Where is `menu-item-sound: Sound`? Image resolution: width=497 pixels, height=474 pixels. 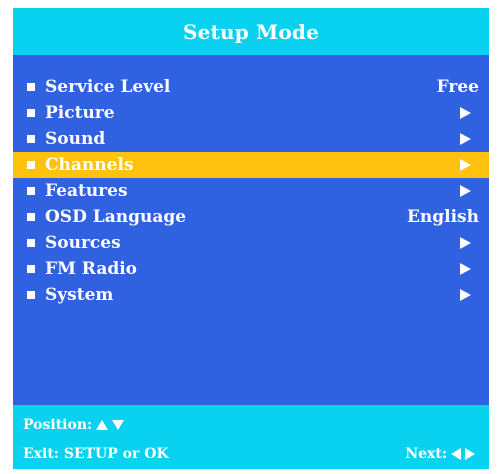 menu-item-sound: Sound is located at coordinates (251, 139).